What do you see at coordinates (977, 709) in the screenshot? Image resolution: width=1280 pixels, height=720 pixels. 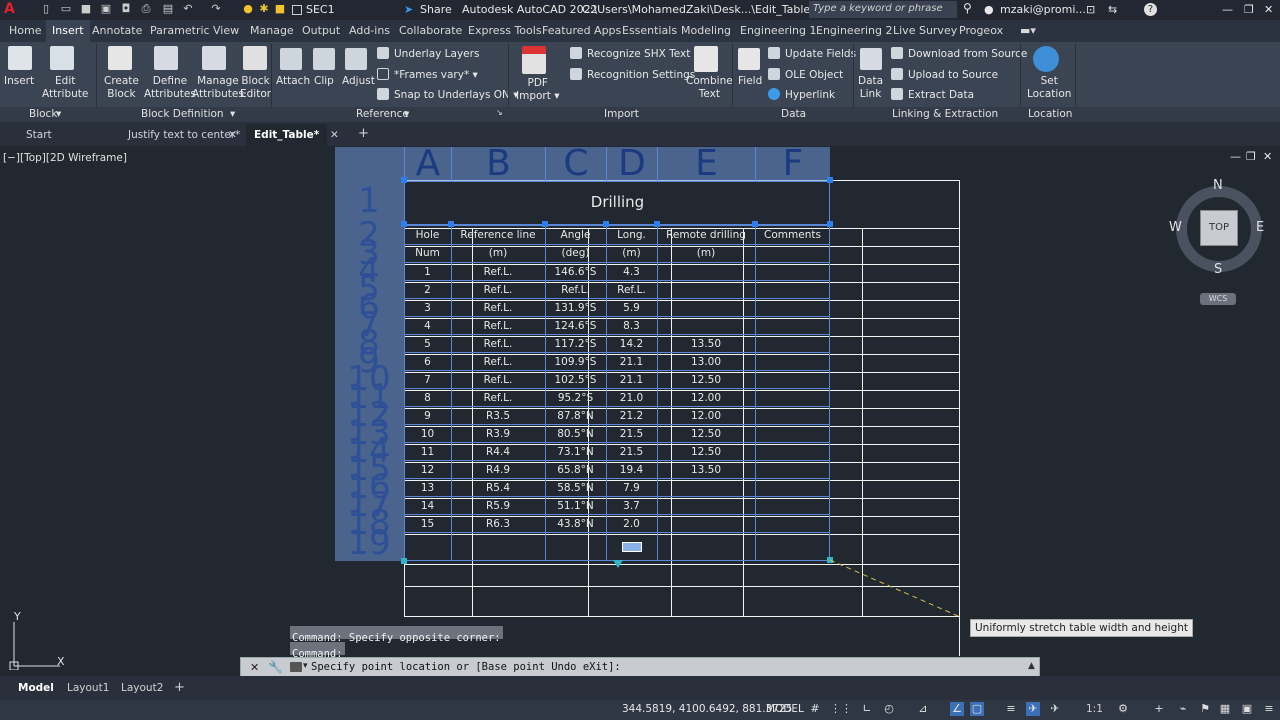 I see `object-snap-icon: ▢` at bounding box center [977, 709].